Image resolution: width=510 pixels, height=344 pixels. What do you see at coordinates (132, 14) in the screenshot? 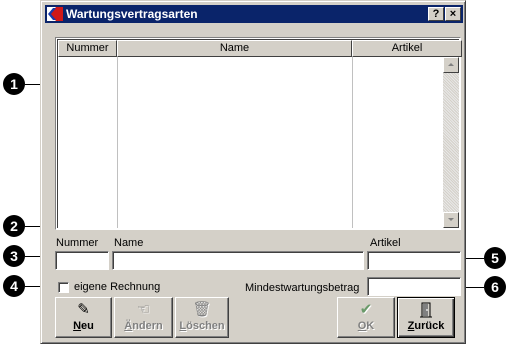
I see `window-title: Wartungsvertragsarten` at bounding box center [132, 14].